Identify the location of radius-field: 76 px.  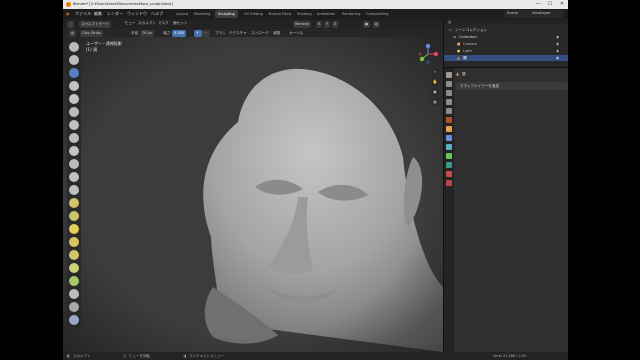
(147, 33).